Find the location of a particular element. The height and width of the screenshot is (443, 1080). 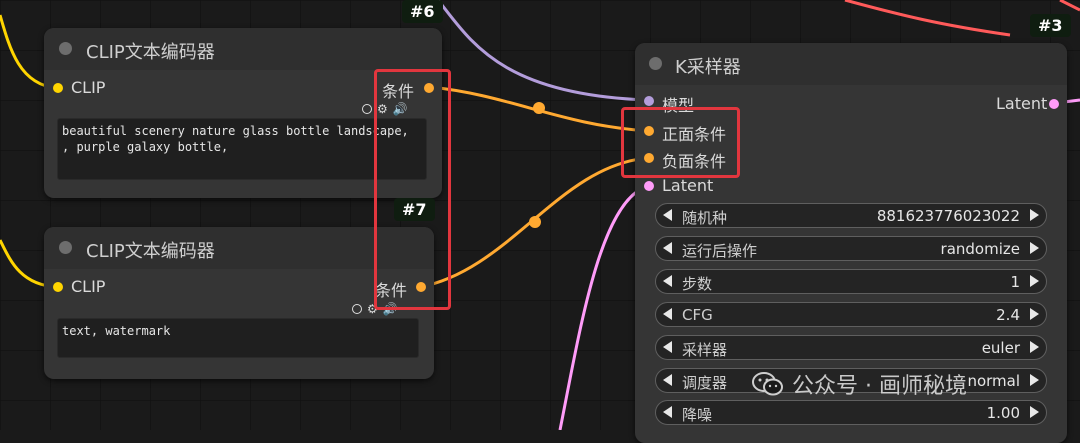

widget-name: 降噪 is located at coordinates (697, 415).